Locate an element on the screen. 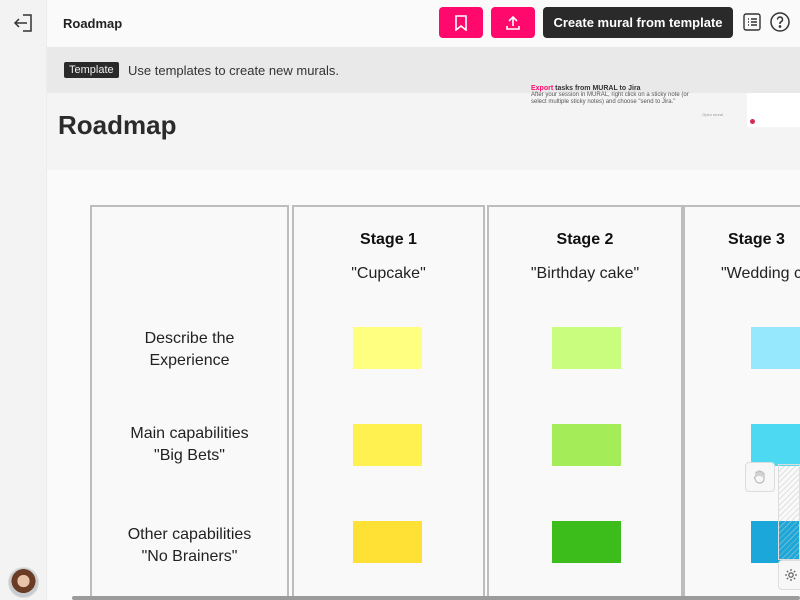  row-label-line: Describe the is located at coordinates (189, 338).